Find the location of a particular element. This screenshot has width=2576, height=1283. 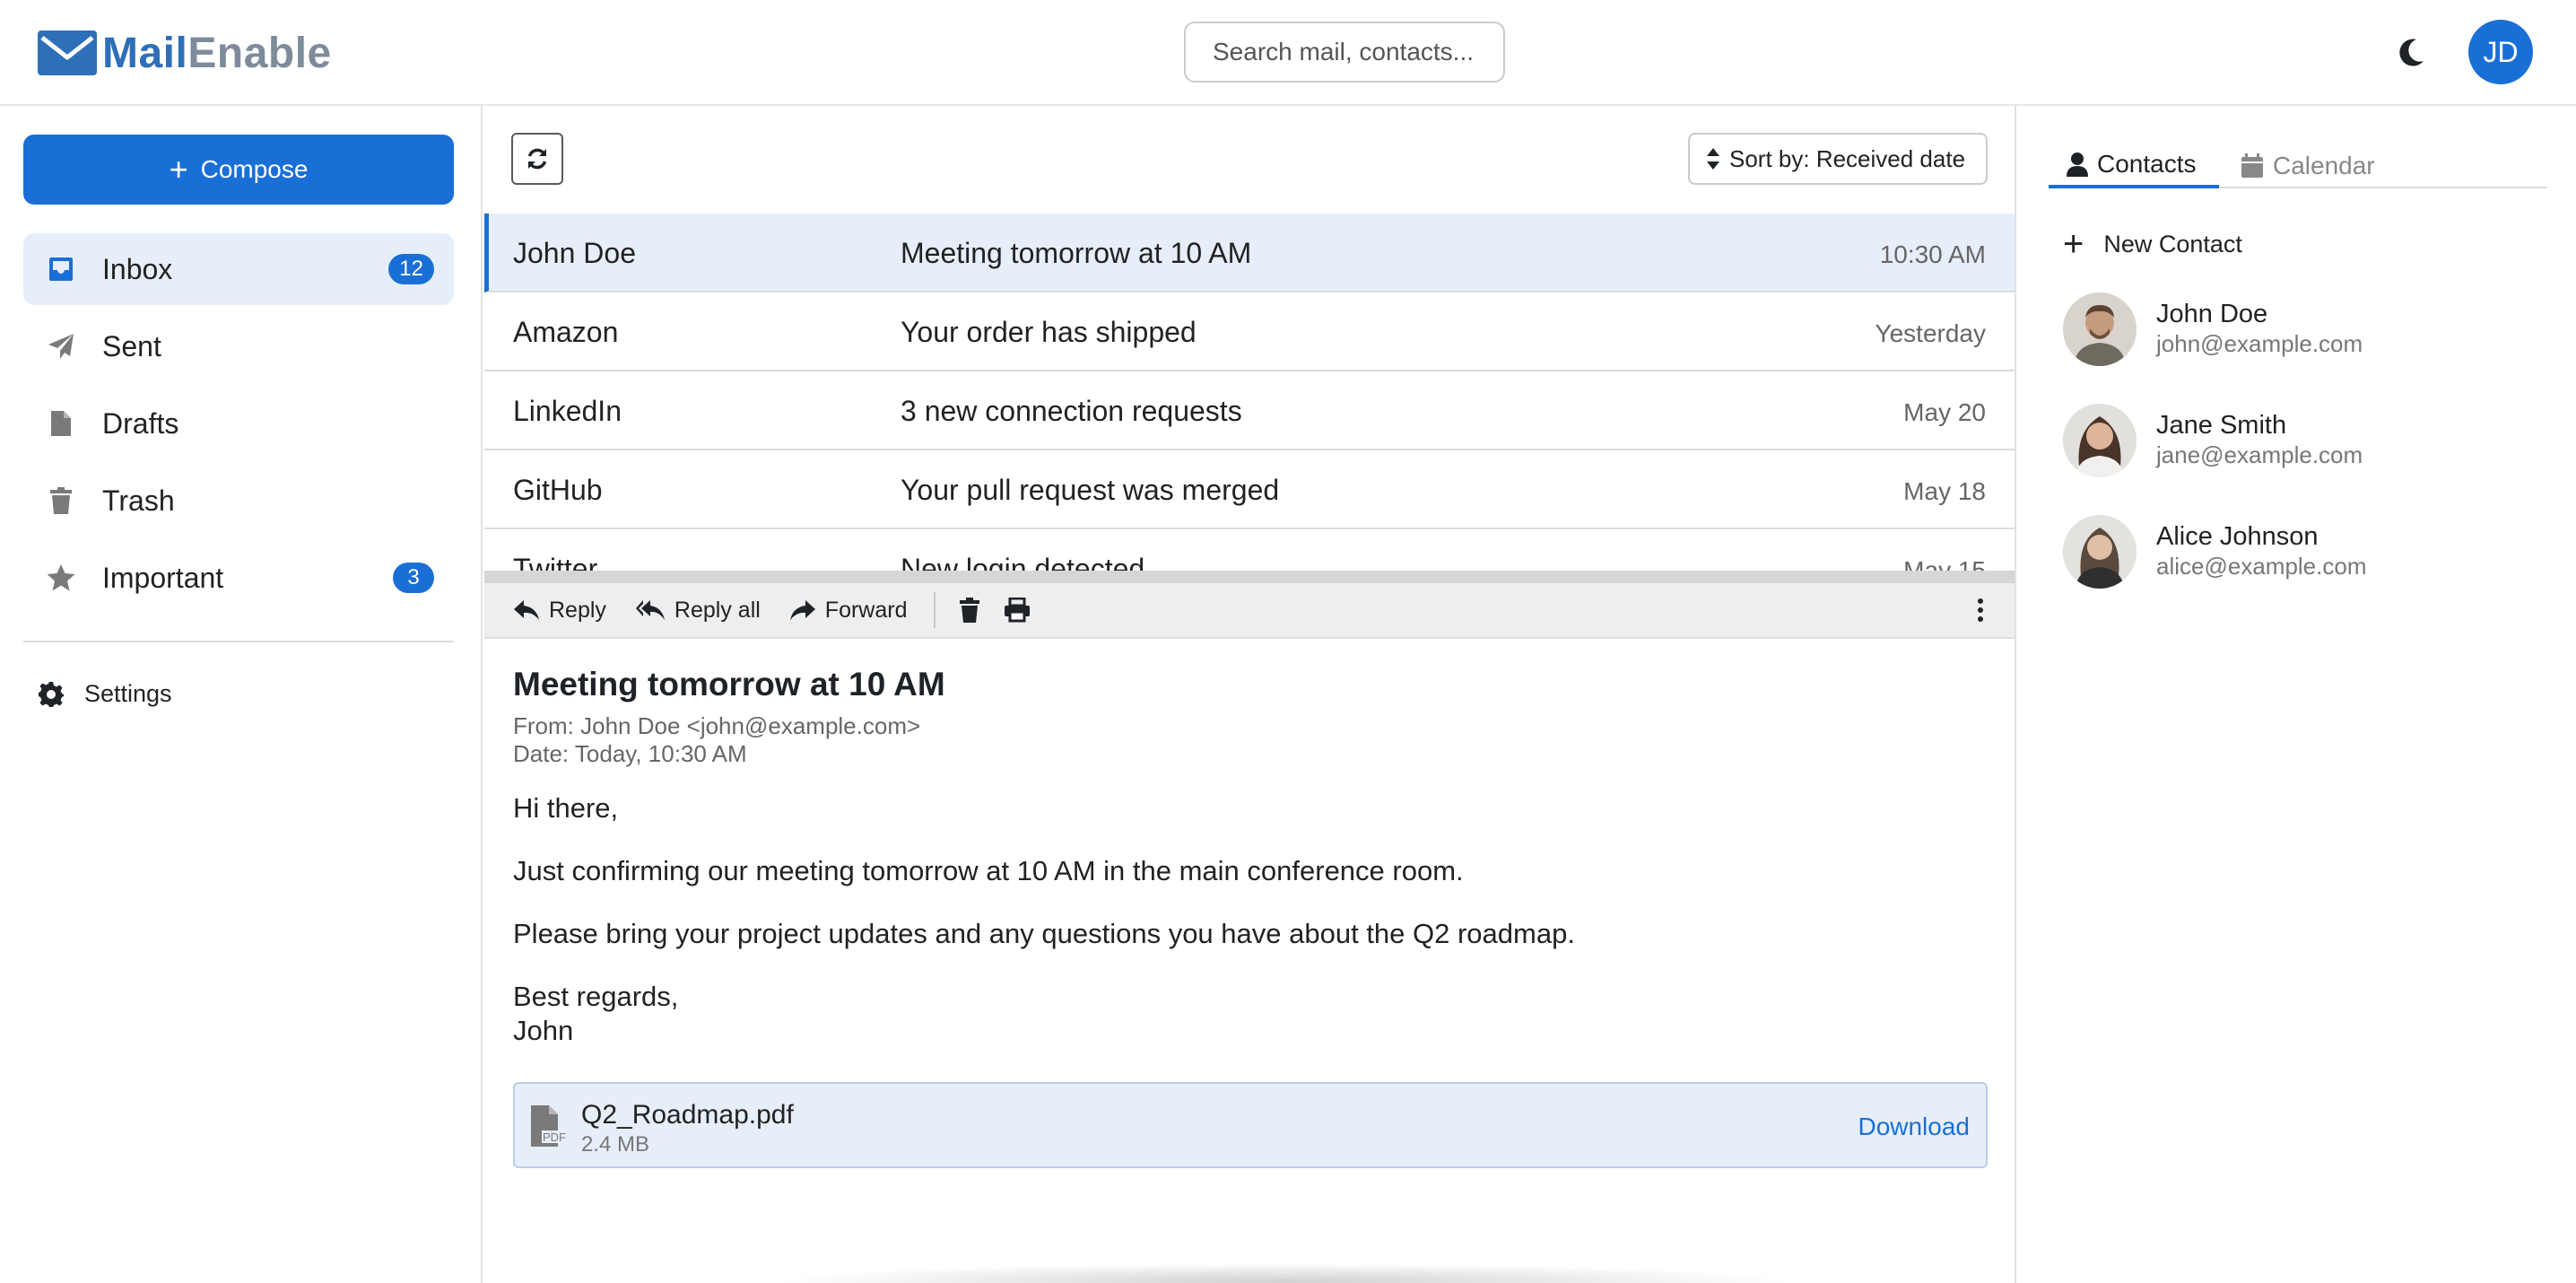

app-name: MailEnable is located at coordinates (217, 53).